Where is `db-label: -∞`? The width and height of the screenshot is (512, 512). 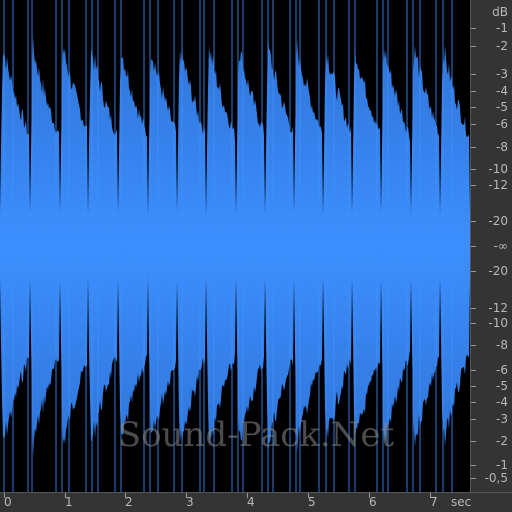 db-label: -∞ is located at coordinates (500, 246).